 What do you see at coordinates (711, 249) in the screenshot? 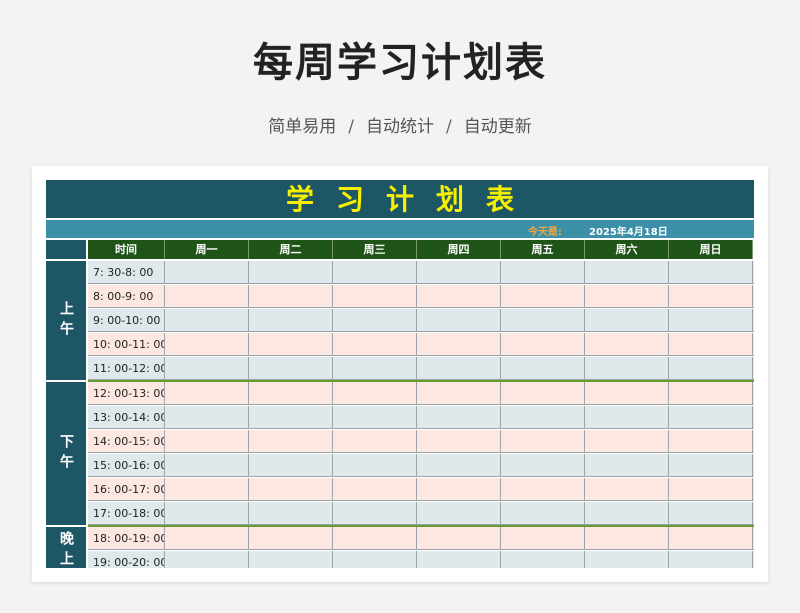
I see `column-header-day: 周日` at bounding box center [711, 249].